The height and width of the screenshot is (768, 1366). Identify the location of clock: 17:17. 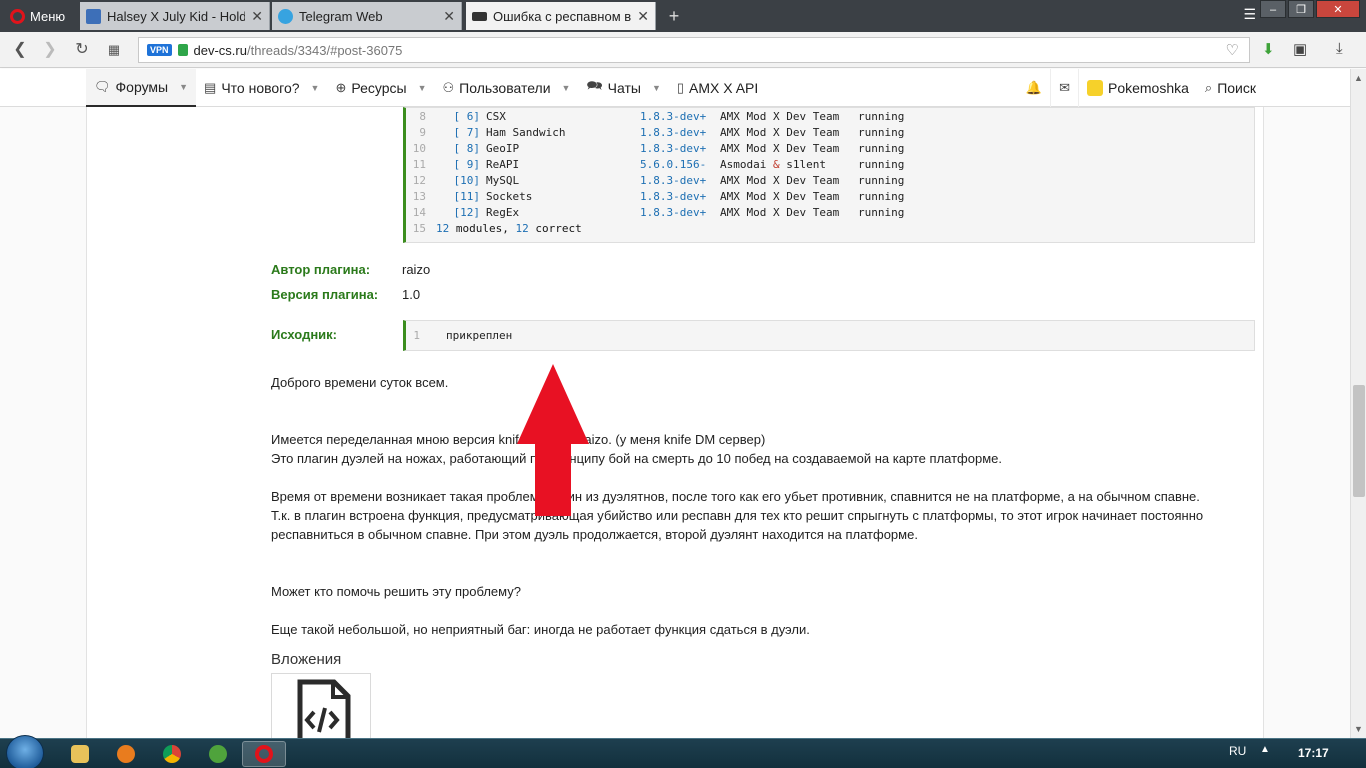
(1313, 753).